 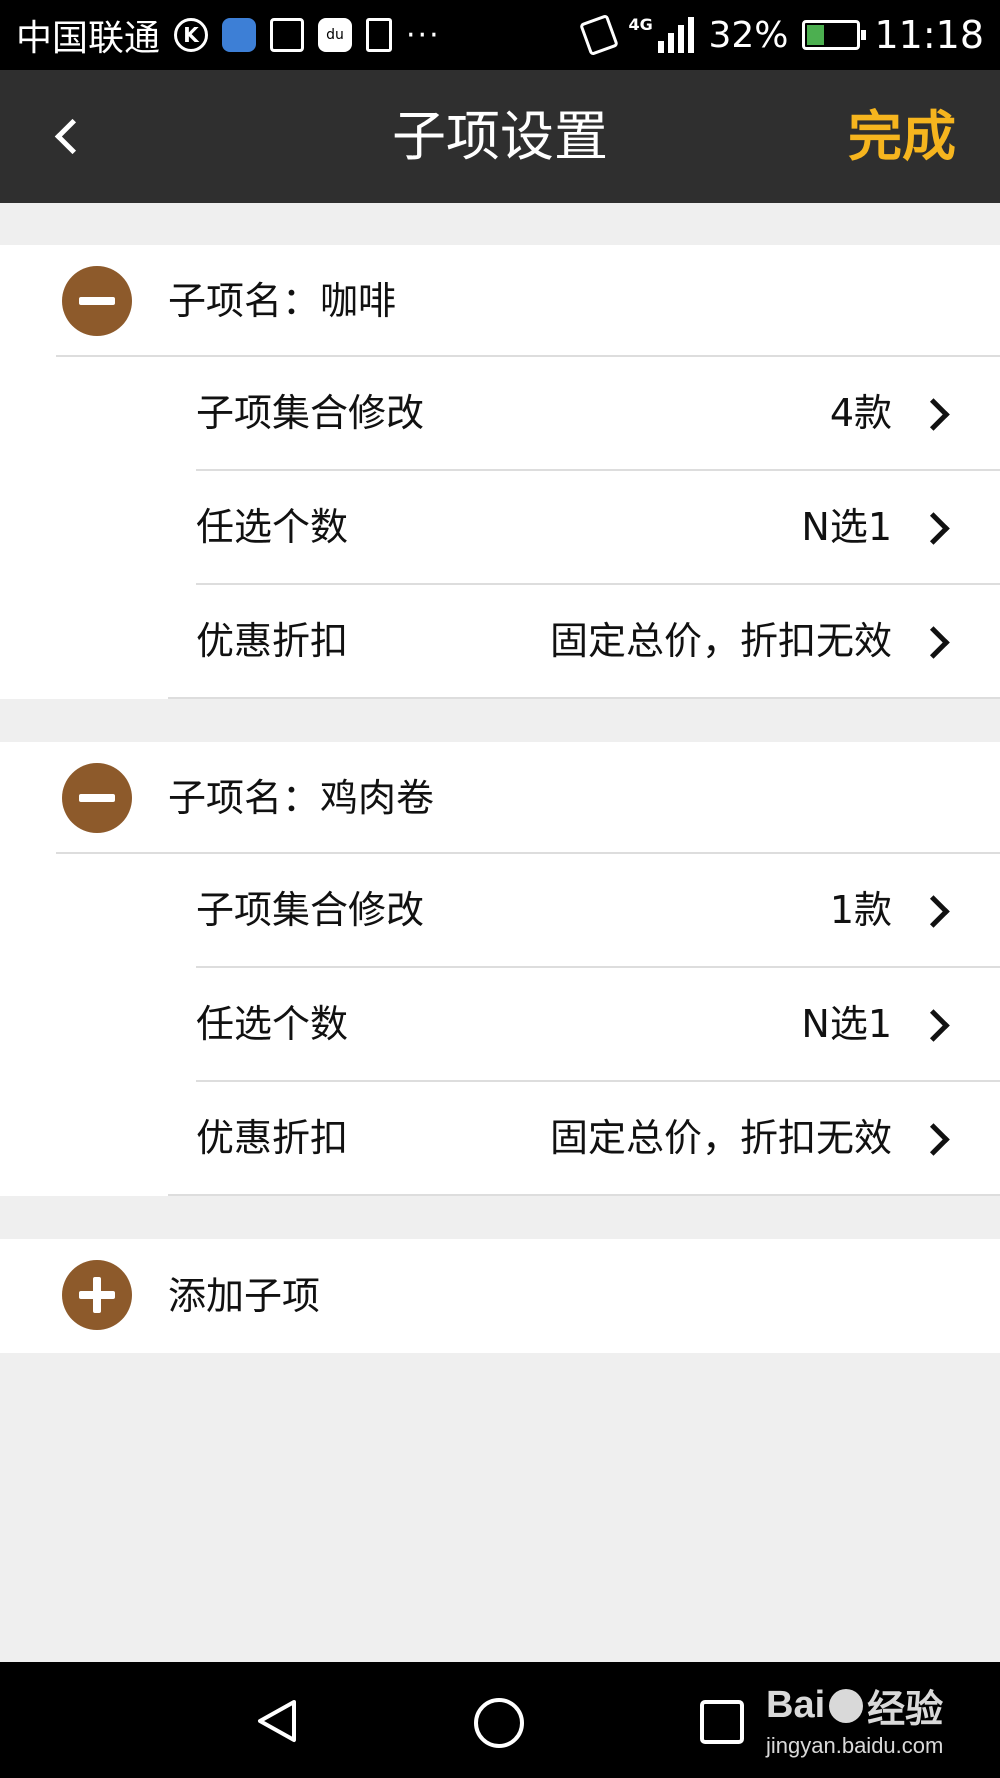 I want to click on row-item-collection: 子项集合修改 4款, so click(x=500, y=414).